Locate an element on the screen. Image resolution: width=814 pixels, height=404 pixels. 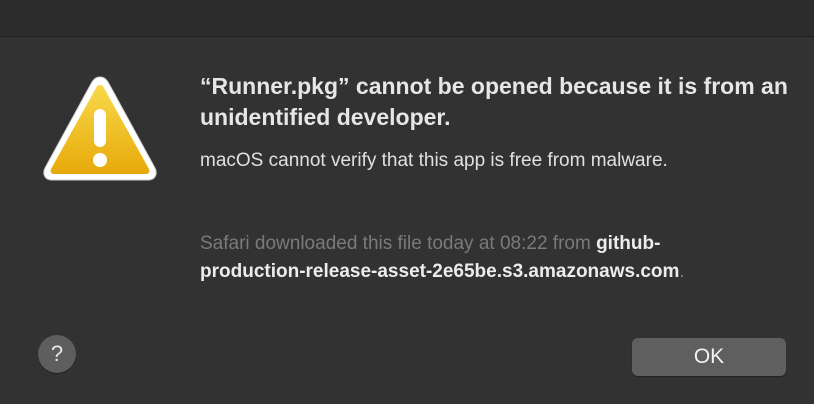
warning-triangle-icon is located at coordinates (100, 128).